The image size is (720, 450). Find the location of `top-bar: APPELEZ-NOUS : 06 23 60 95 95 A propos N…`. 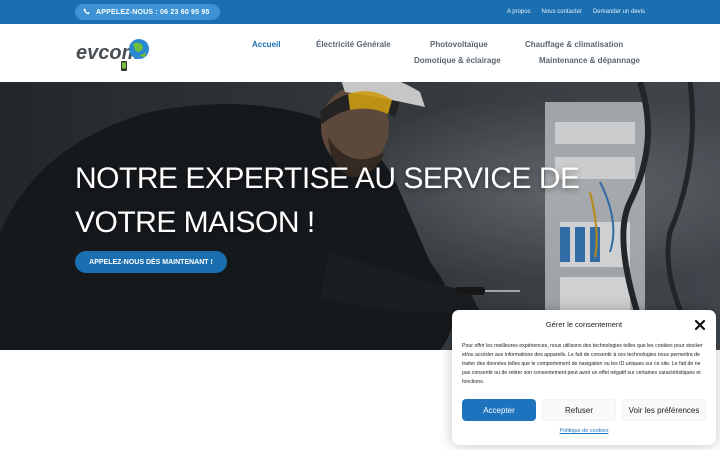

top-bar: APPELEZ-NOUS : 06 23 60 95 95 A propos N… is located at coordinates (360, 12).